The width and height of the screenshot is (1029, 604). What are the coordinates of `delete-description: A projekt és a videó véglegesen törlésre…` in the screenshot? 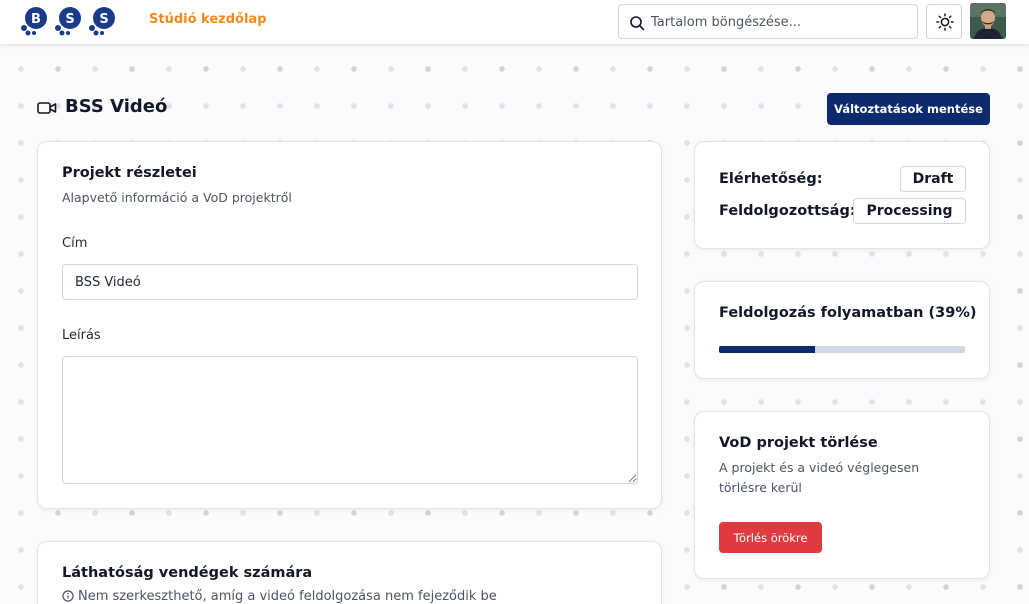 It's located at (819, 477).